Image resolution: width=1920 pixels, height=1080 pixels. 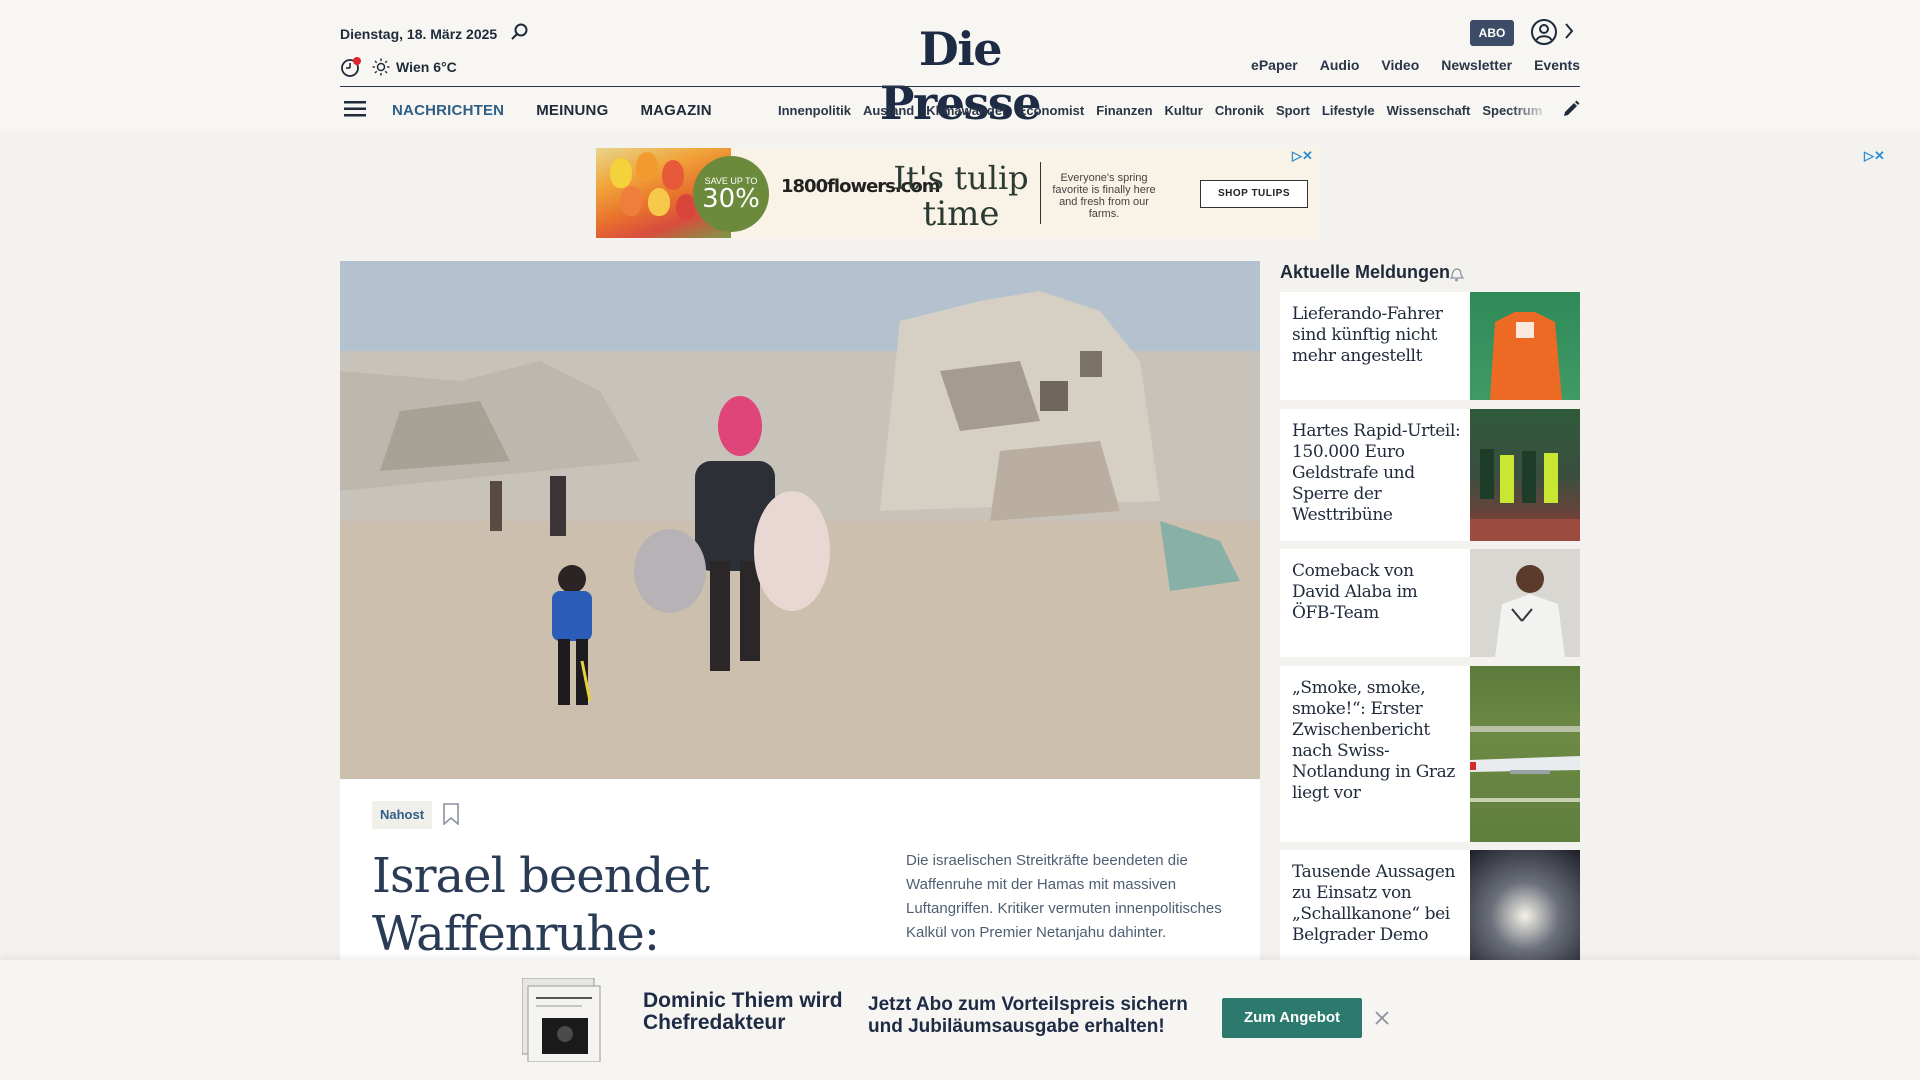 What do you see at coordinates (561, 1020) in the screenshot?
I see `newspaper-icon` at bounding box center [561, 1020].